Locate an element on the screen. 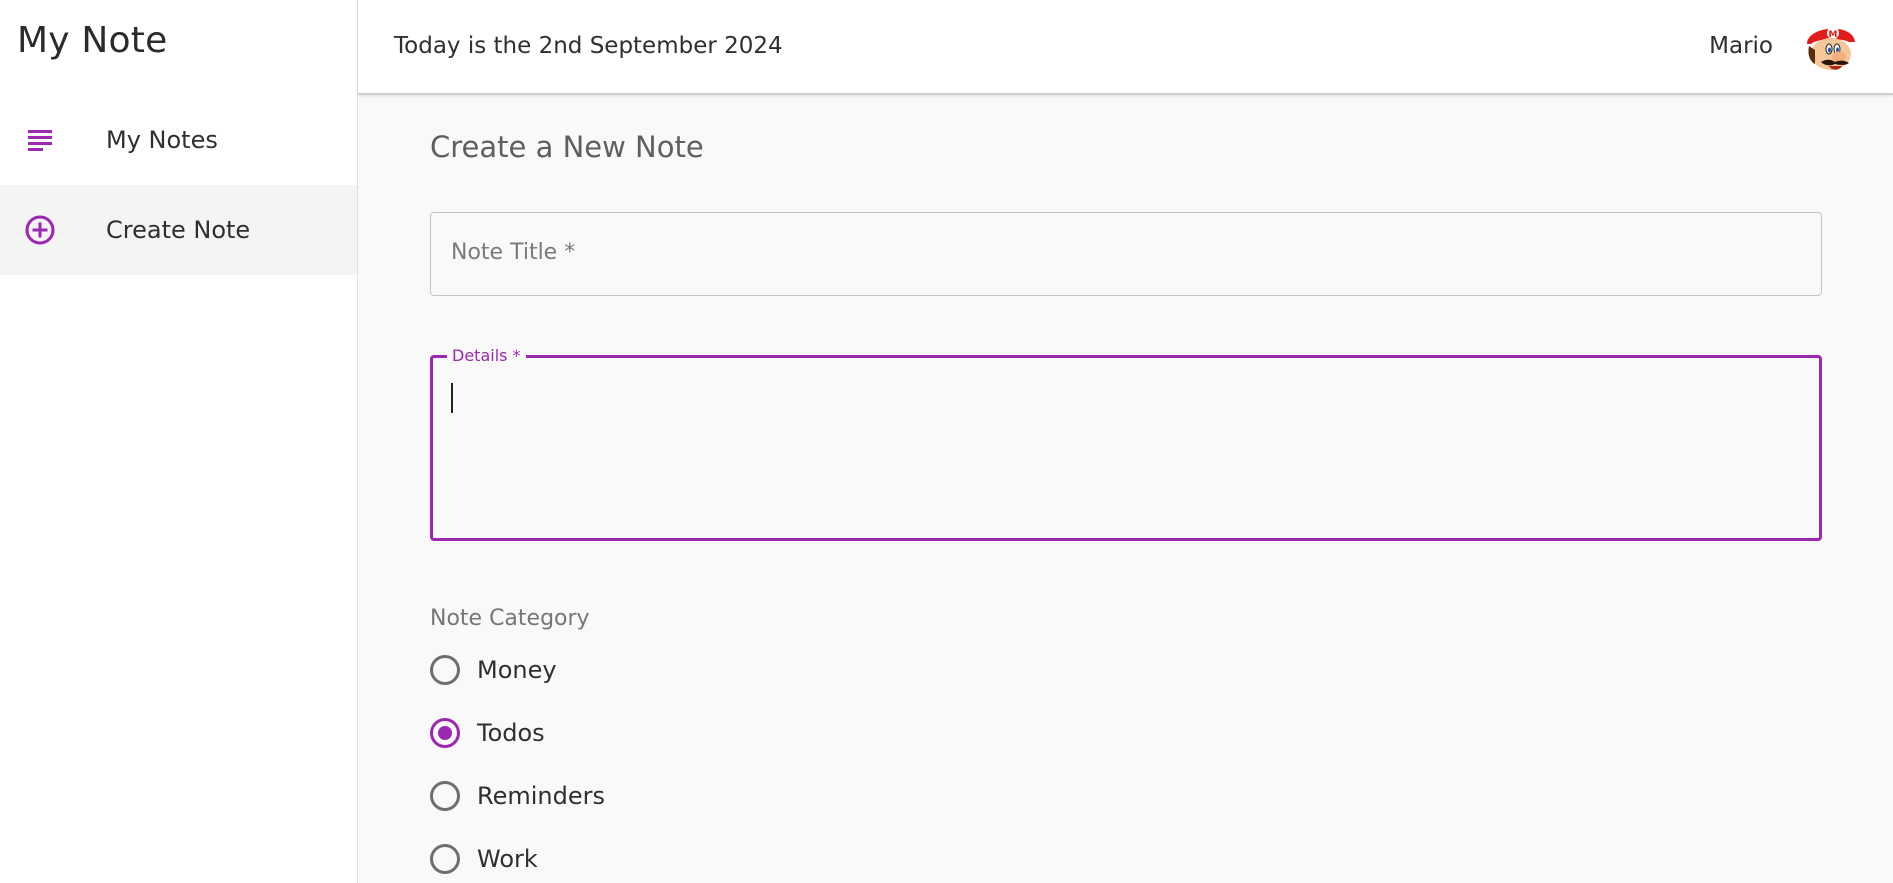 This screenshot has height=883, width=1893. app-header: Today is the 2nd September 2024 Mario M is located at coordinates (1125, 47).